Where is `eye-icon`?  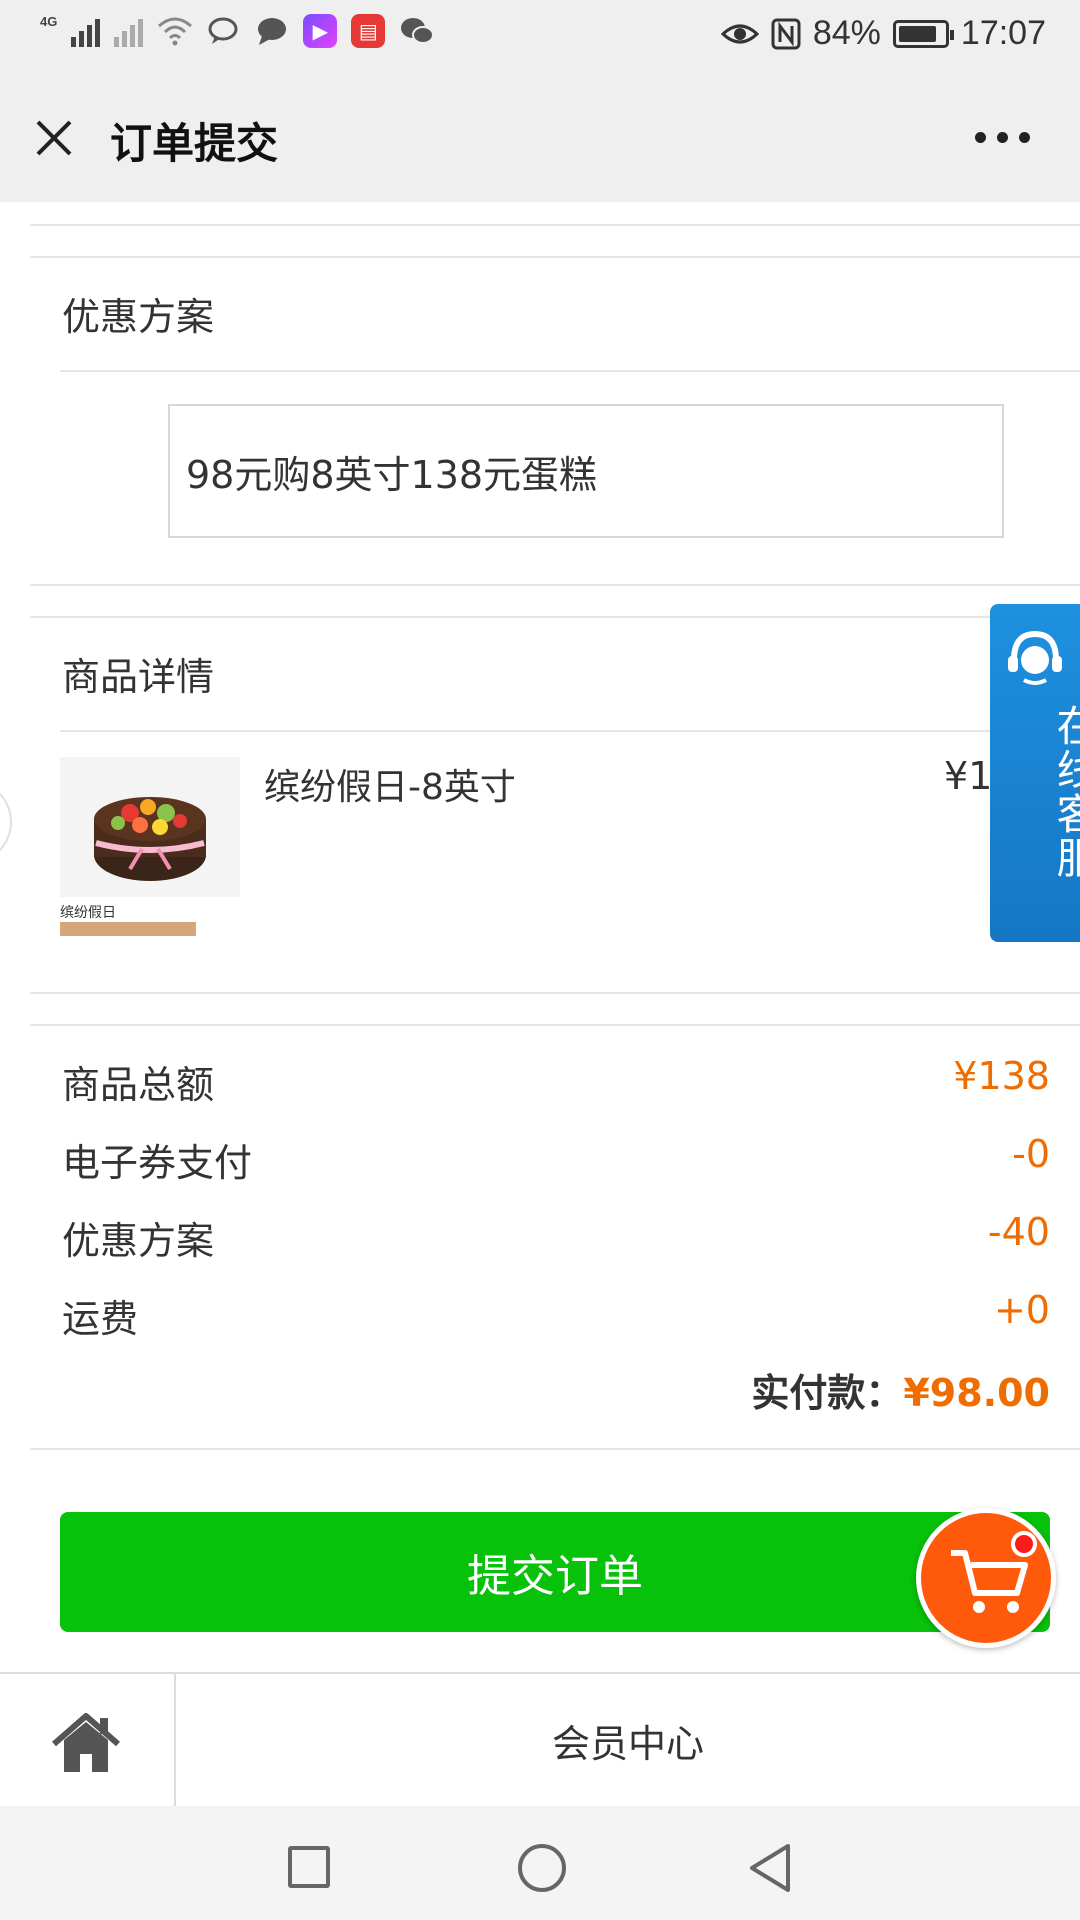
eye-icon is located at coordinates (739, 33).